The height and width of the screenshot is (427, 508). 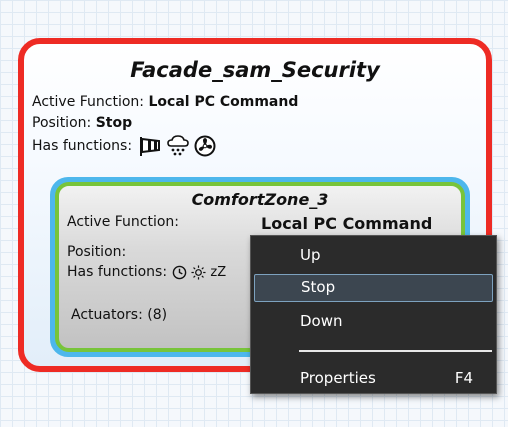 I want to click on menu-item-properties: Properties F4, so click(x=373, y=379).